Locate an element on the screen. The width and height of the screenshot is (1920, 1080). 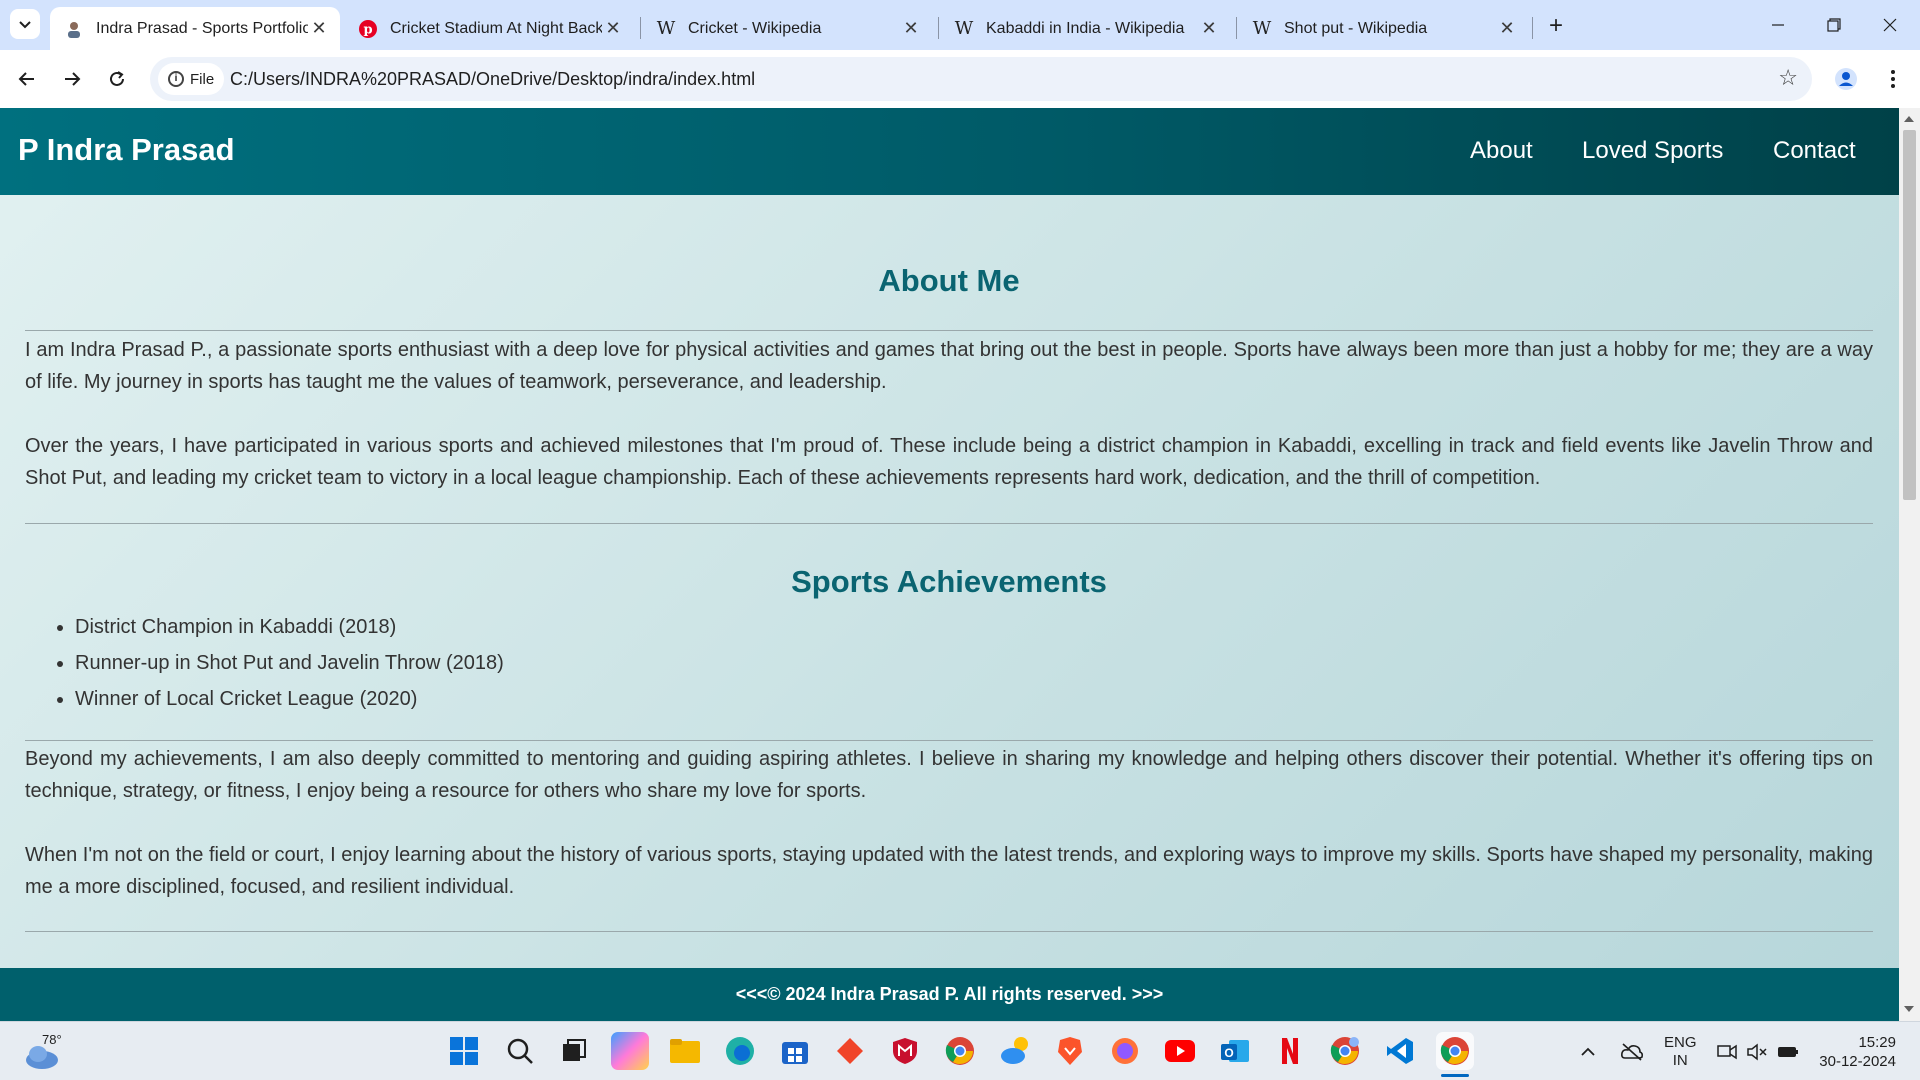
clock-time: 15:29 is located at coordinates (1877, 1042).